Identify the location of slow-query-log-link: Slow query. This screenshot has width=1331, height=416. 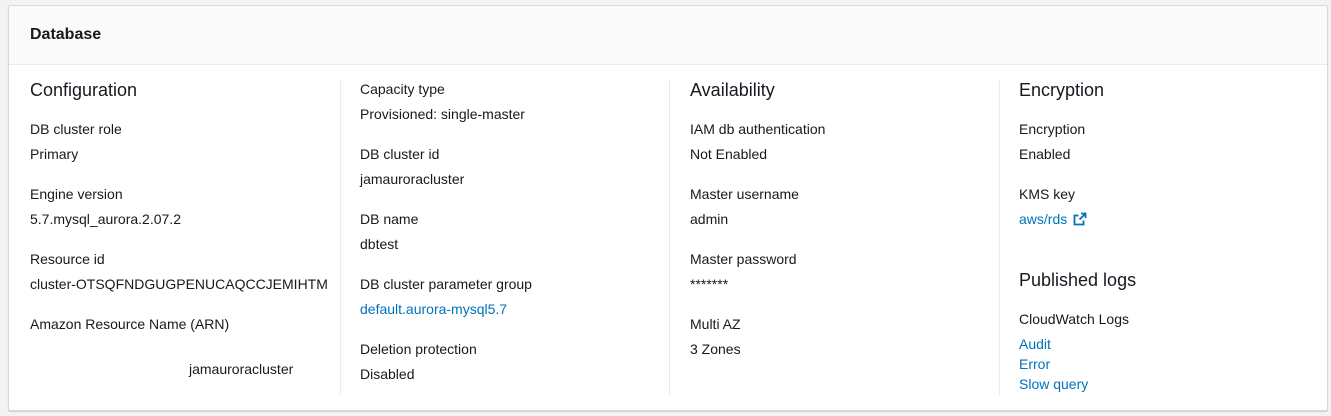
(1053, 384).